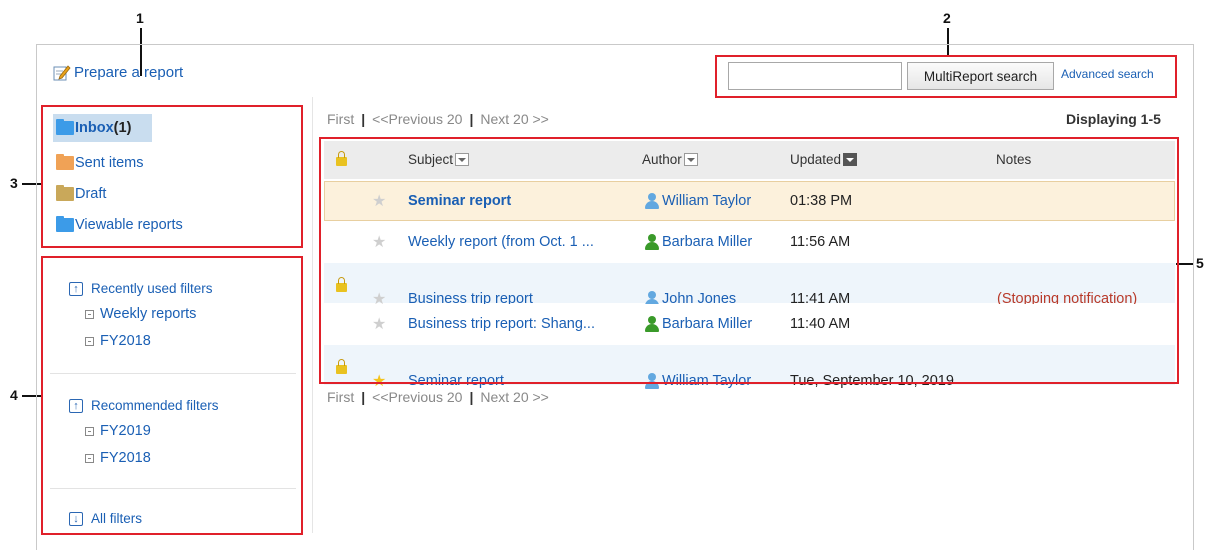 The image size is (1210, 550). What do you see at coordinates (62, 72) in the screenshot?
I see `pencil-icon` at bounding box center [62, 72].